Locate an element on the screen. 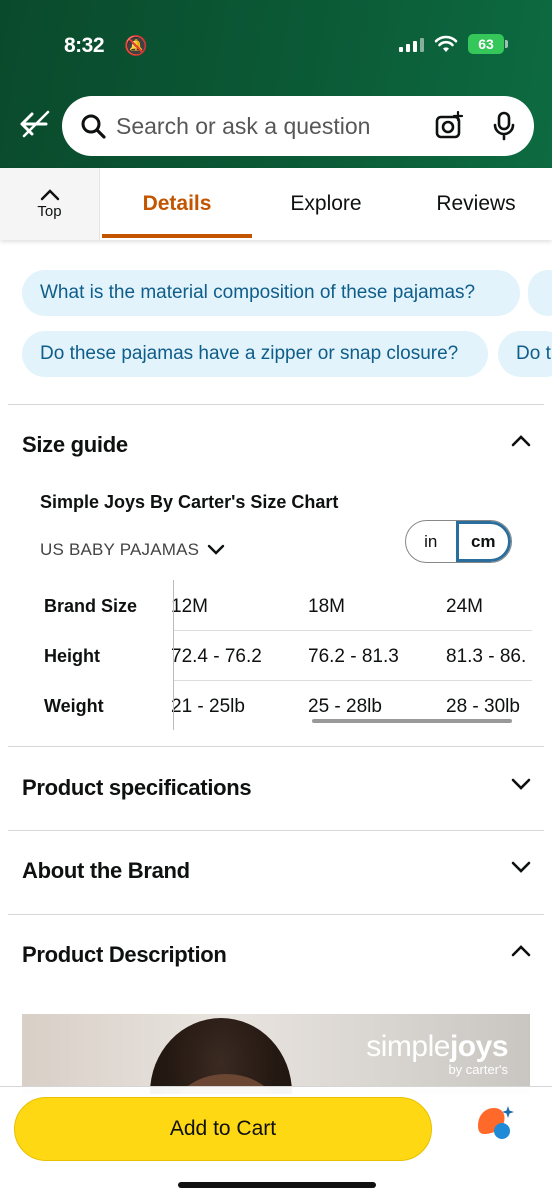  app-header: 8:32 🔕 63 is located at coordinates (276, 84).